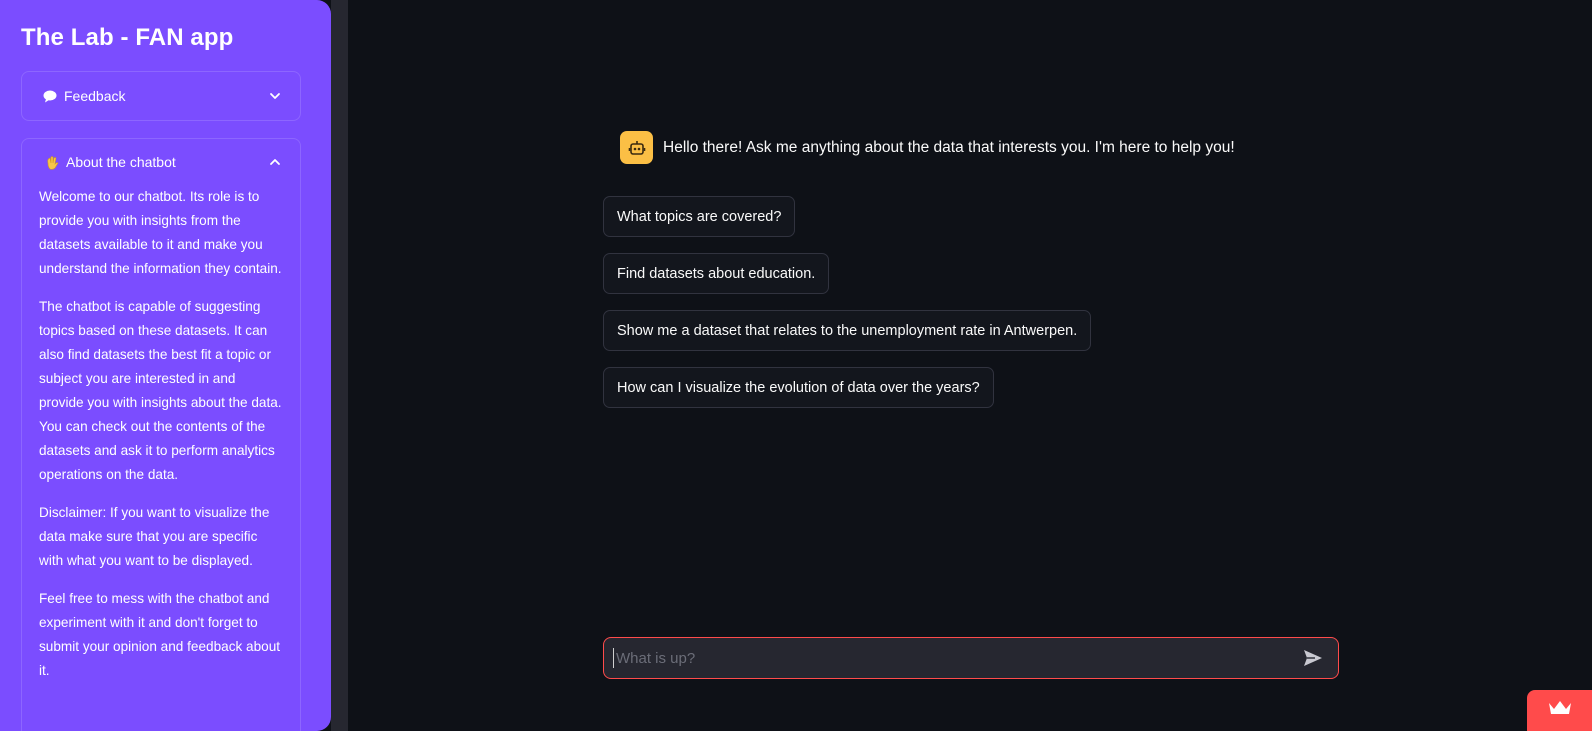 The image size is (1592, 731). I want to click on chat-input-container, so click(971, 658).